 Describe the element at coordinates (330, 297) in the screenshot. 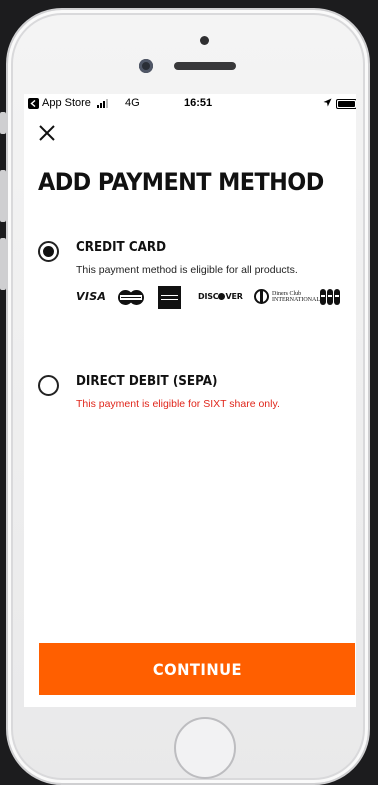

I see `jcb-logo` at that location.